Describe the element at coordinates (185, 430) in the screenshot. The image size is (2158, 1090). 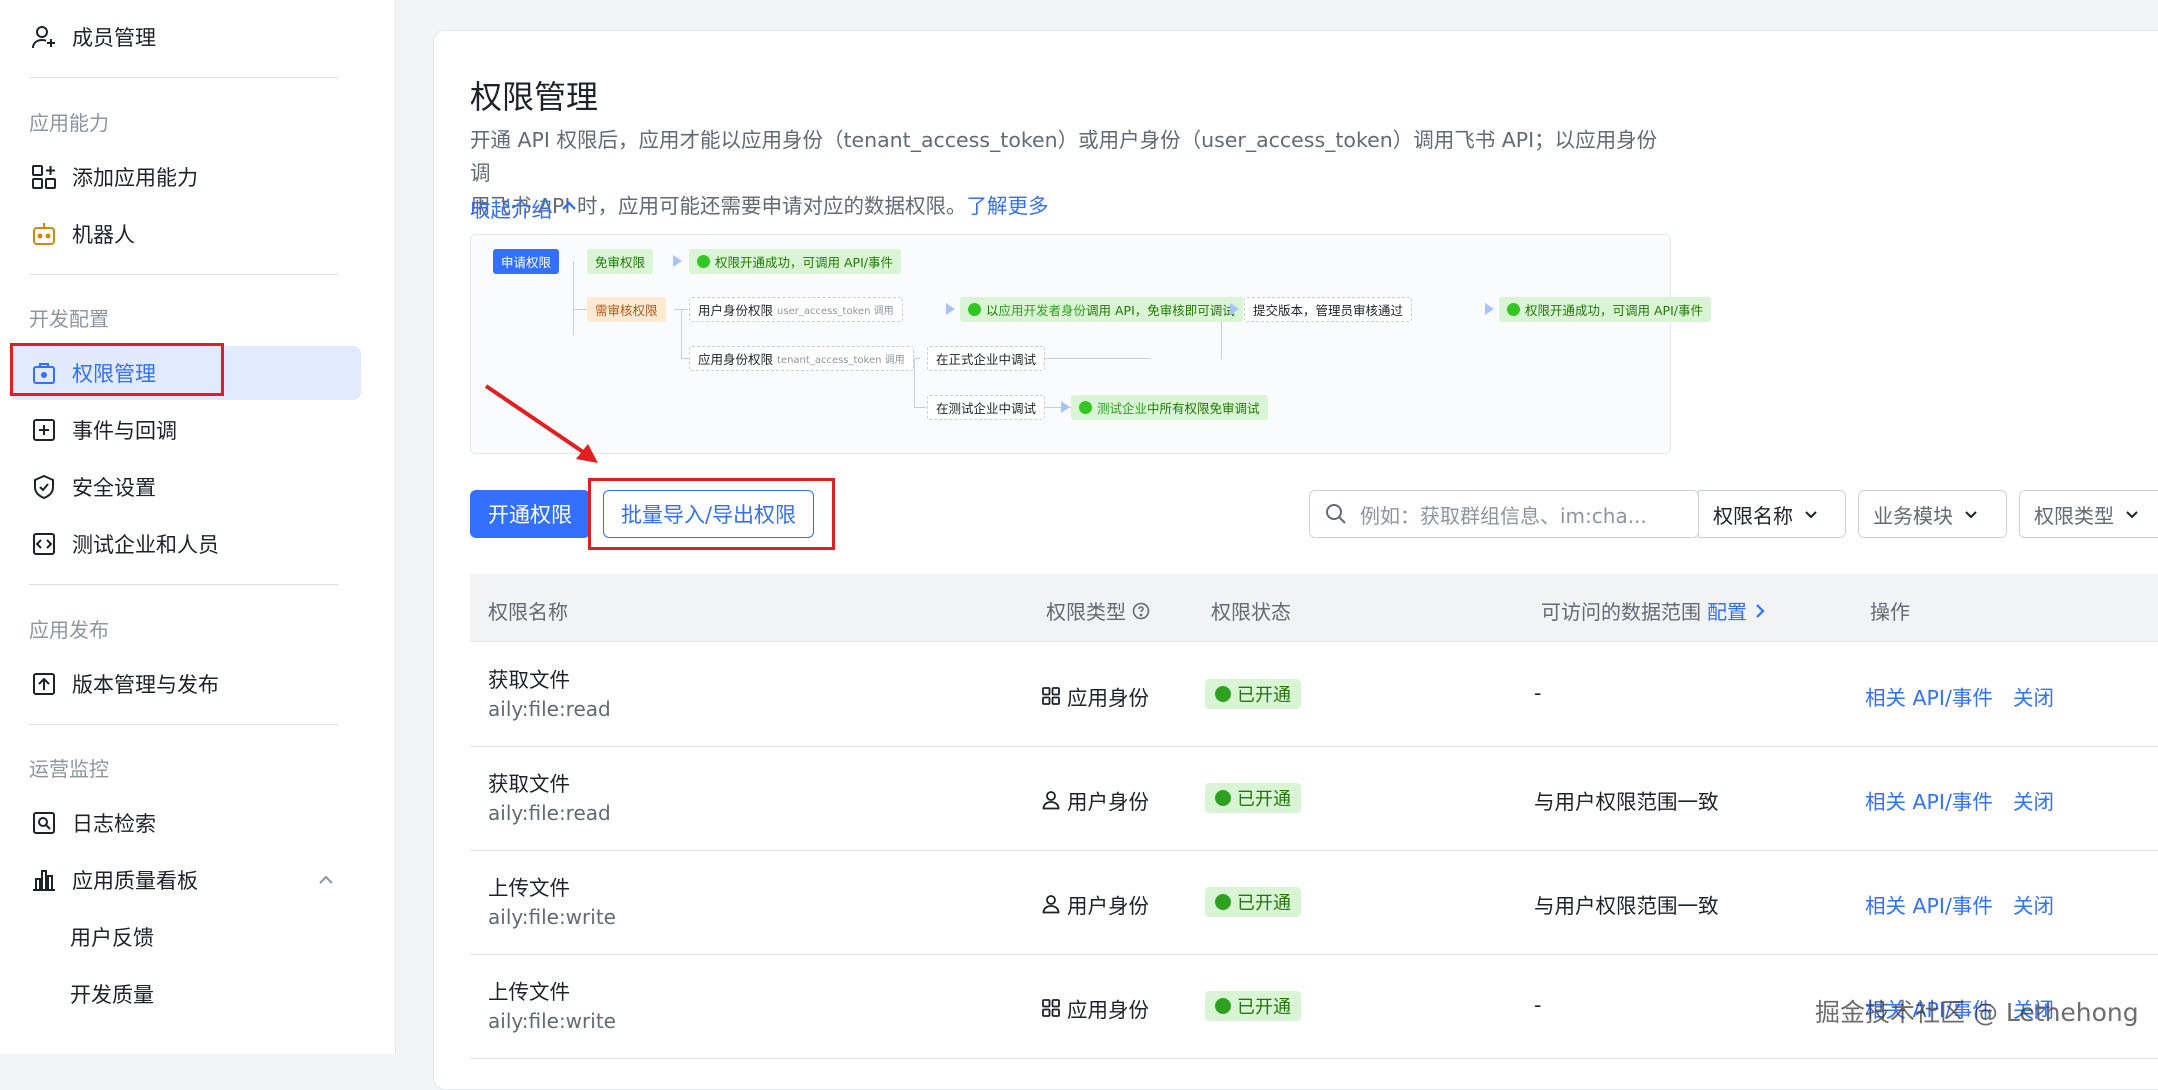
I see `sidebar-item-events: 事件与回调` at that location.